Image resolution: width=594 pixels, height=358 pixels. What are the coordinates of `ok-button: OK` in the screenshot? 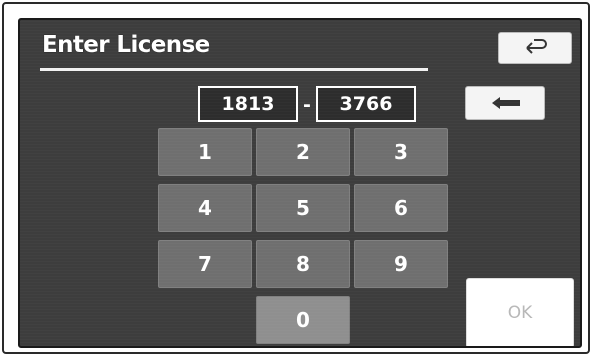 It's located at (520, 312).